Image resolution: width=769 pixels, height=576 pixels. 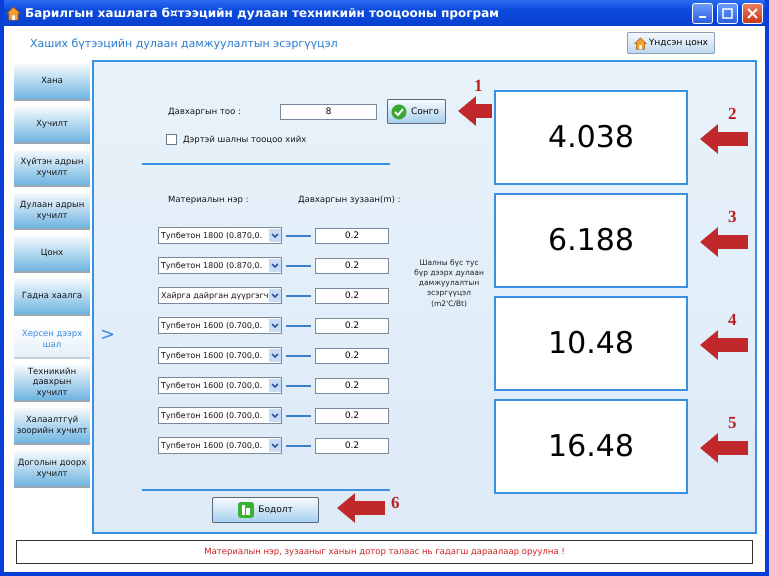 I want to click on sidebar-item: Техникийн давхрын хучилт, so click(x=52, y=383).